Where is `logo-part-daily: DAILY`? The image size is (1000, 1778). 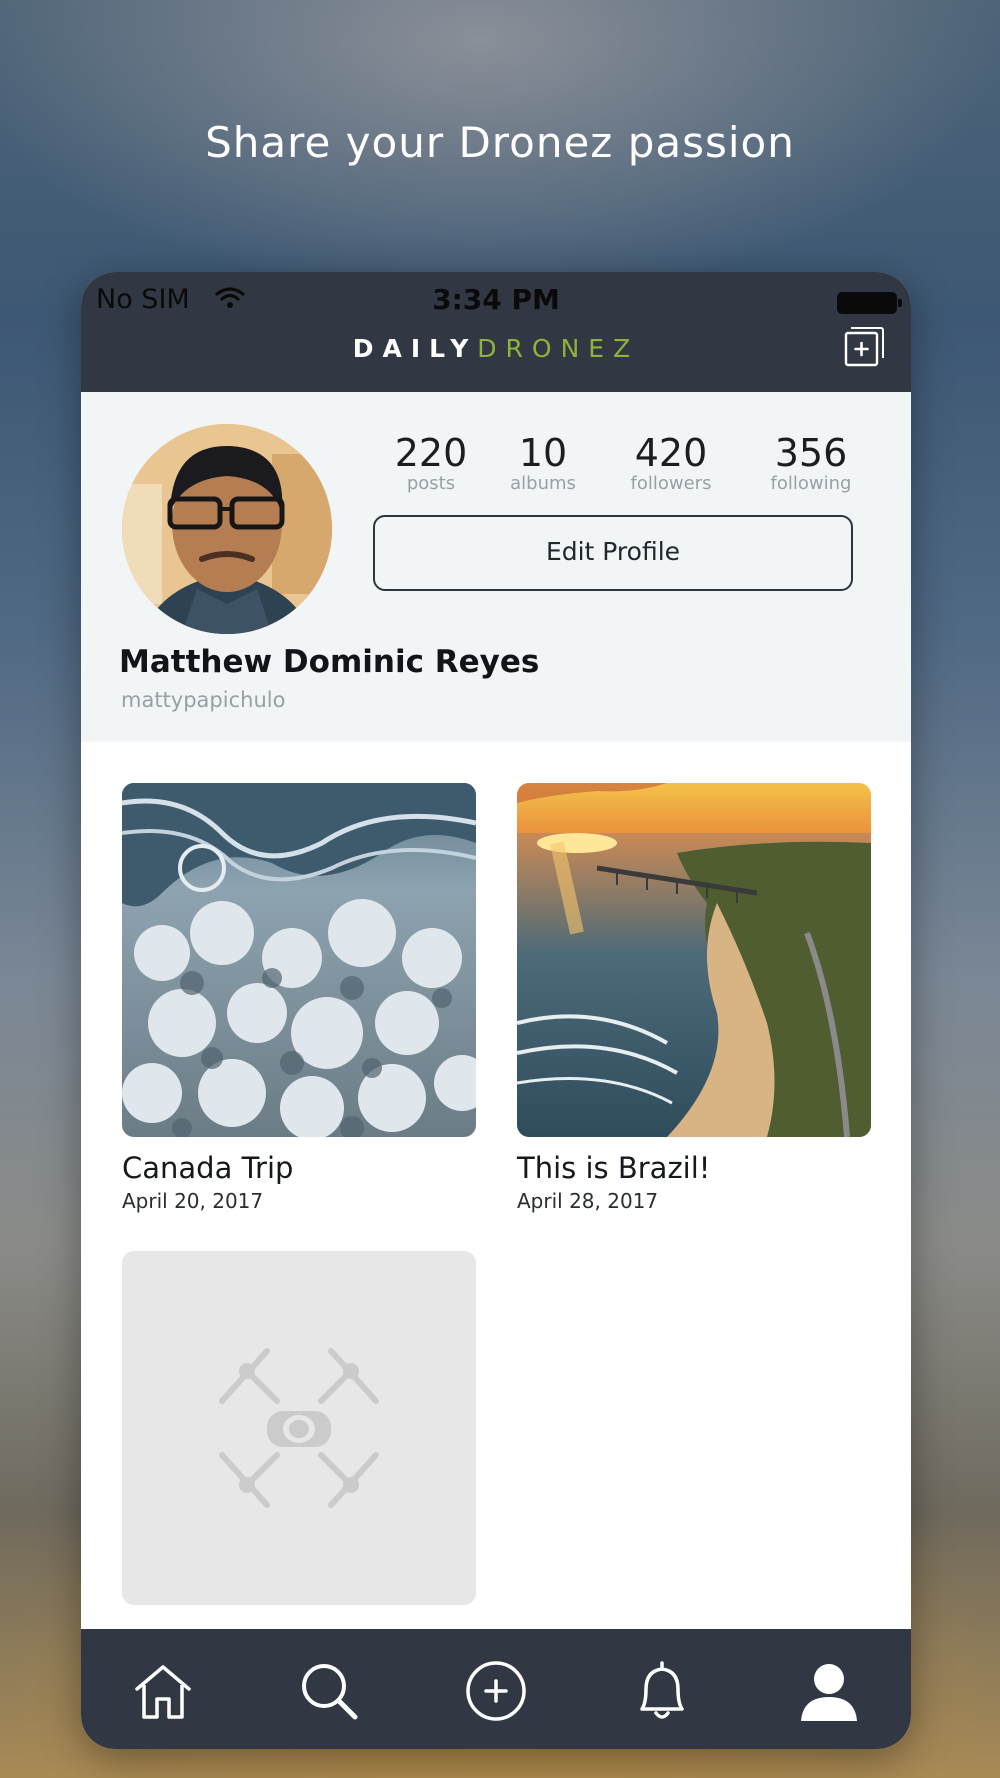
logo-part-daily: DAILY is located at coordinates (415, 348).